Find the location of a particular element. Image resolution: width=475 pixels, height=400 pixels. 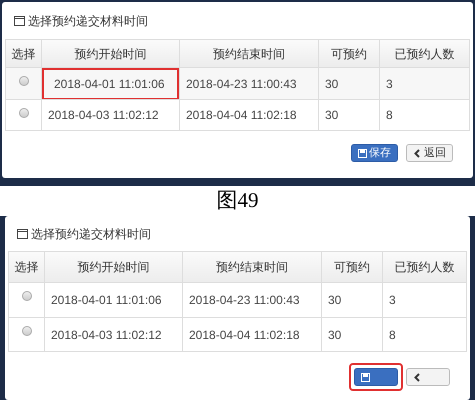

save-button: 保存 is located at coordinates (374, 153).